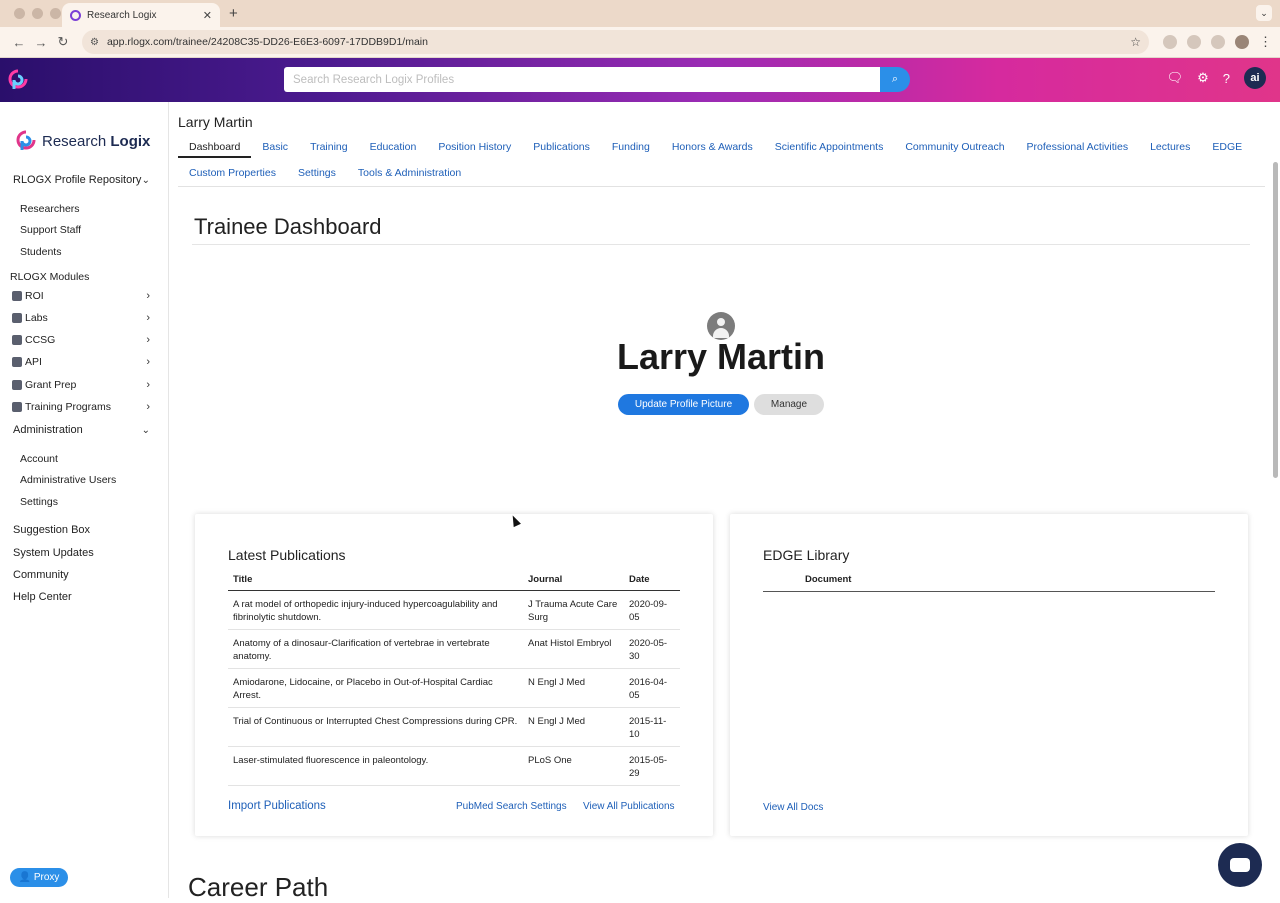 The height and width of the screenshot is (903, 1280). What do you see at coordinates (145, 180) in the screenshot?
I see `chevron-down-icon: ⌄` at bounding box center [145, 180].